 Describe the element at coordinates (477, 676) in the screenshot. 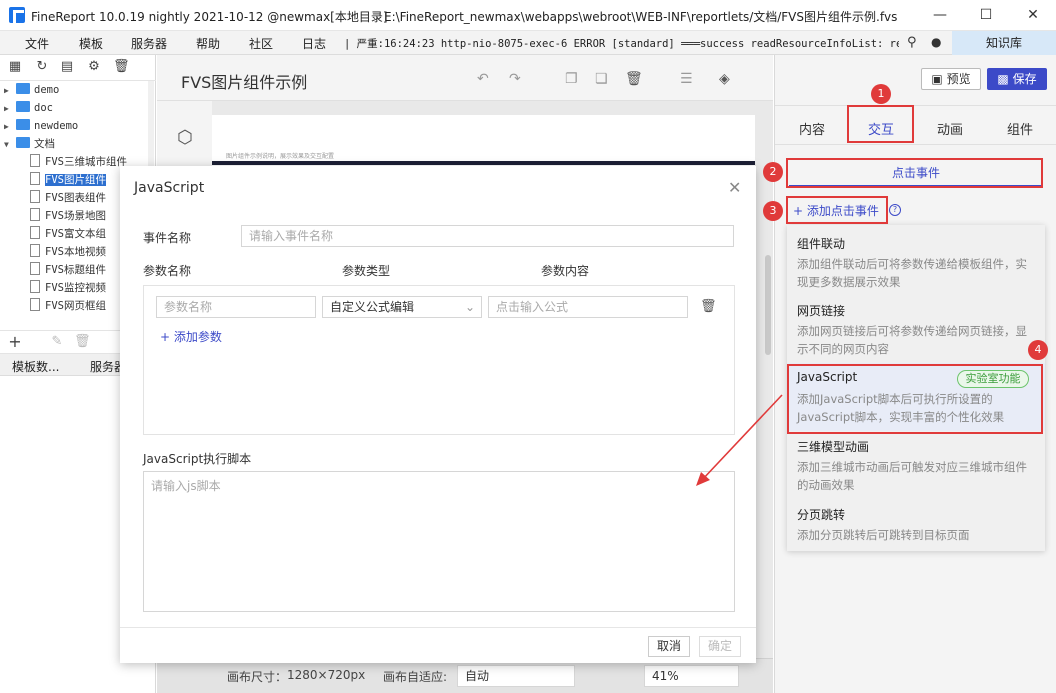

I see `canvas-adapt-value: 自动` at that location.